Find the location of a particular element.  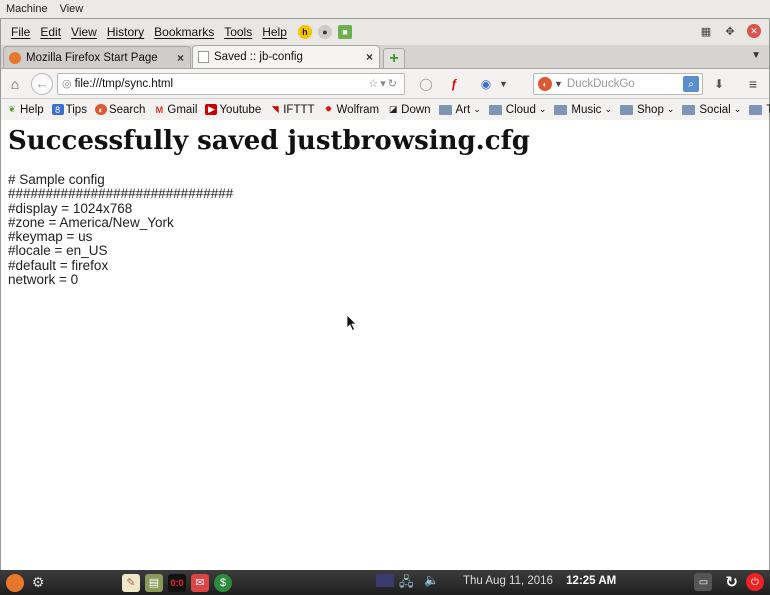

lightbulb-icon: ● is located at coordinates (324, 32).